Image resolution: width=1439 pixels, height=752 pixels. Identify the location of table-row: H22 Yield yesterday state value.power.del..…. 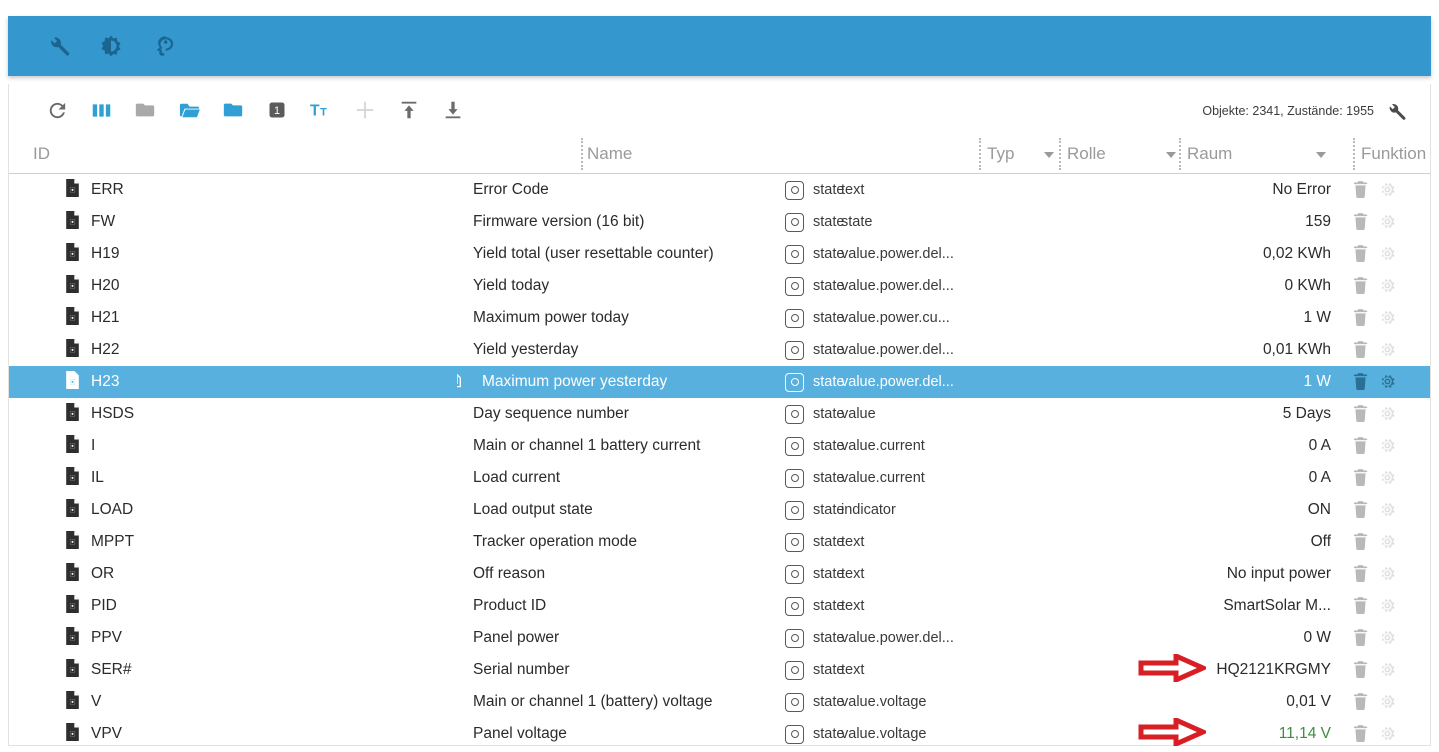
(719, 350).